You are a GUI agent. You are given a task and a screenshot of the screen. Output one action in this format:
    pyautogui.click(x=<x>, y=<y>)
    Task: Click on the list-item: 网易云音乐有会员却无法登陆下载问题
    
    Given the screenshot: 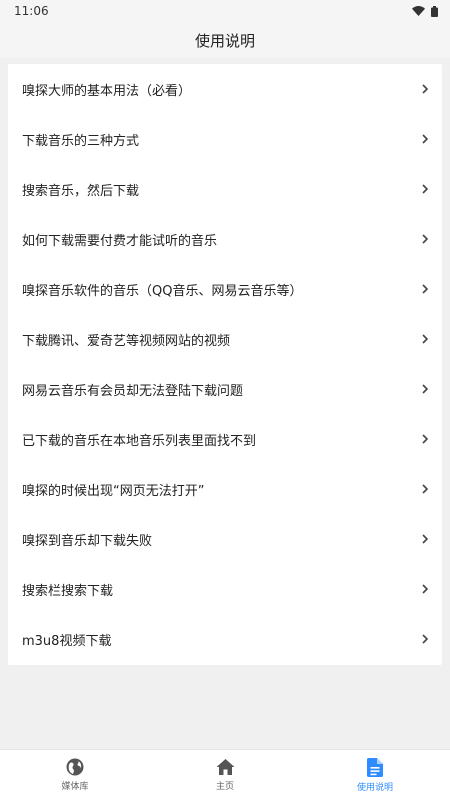 What is the action you would take?
    pyautogui.click(x=225, y=389)
    